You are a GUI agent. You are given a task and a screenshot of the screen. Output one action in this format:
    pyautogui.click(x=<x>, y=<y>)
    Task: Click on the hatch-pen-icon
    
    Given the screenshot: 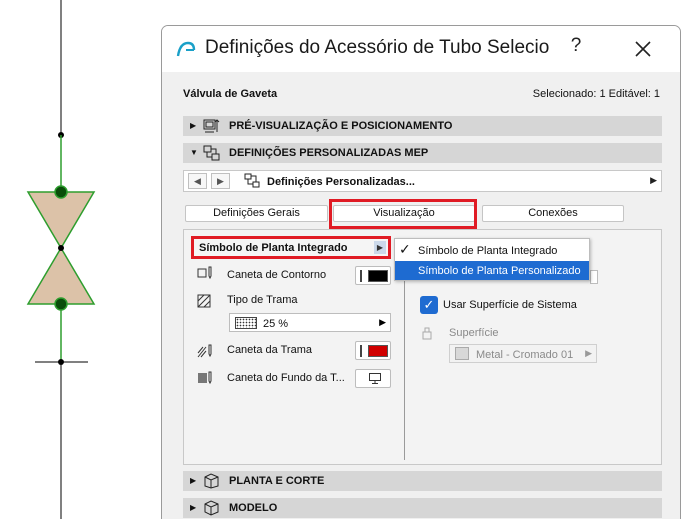 What is the action you would take?
    pyautogui.click(x=204, y=351)
    